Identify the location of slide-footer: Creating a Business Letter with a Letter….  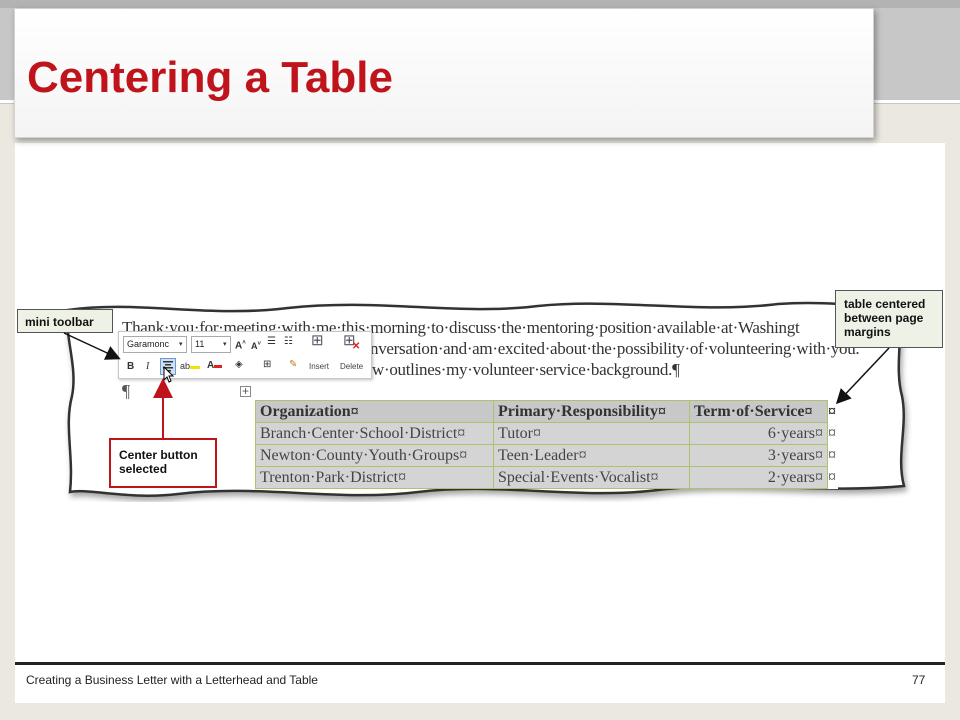
(172, 680).